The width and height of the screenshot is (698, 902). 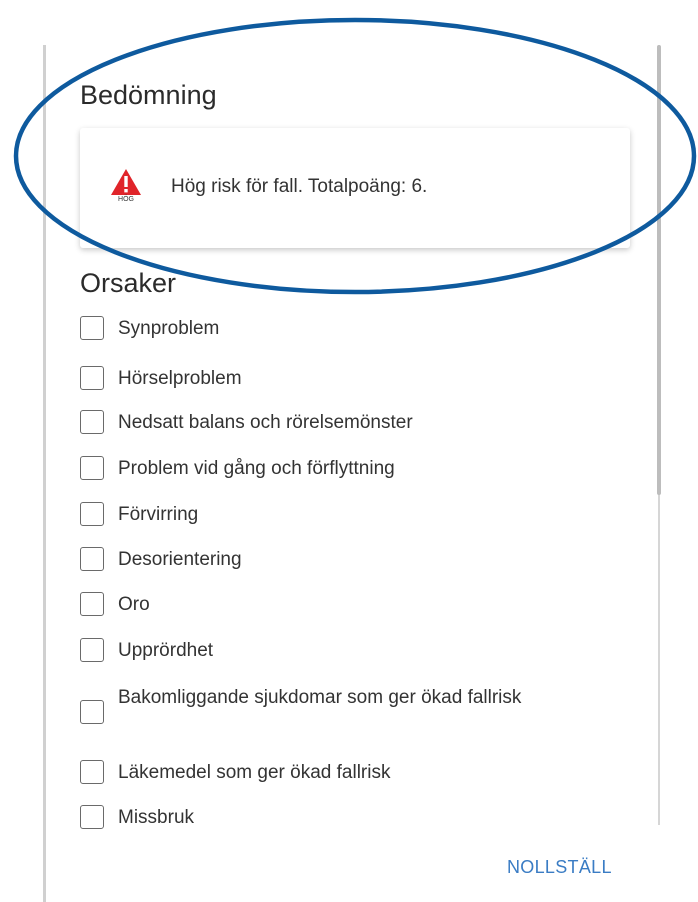 What do you see at coordinates (265, 422) in the screenshot?
I see `cause-label: Nedsatt balans och rörelsemönster` at bounding box center [265, 422].